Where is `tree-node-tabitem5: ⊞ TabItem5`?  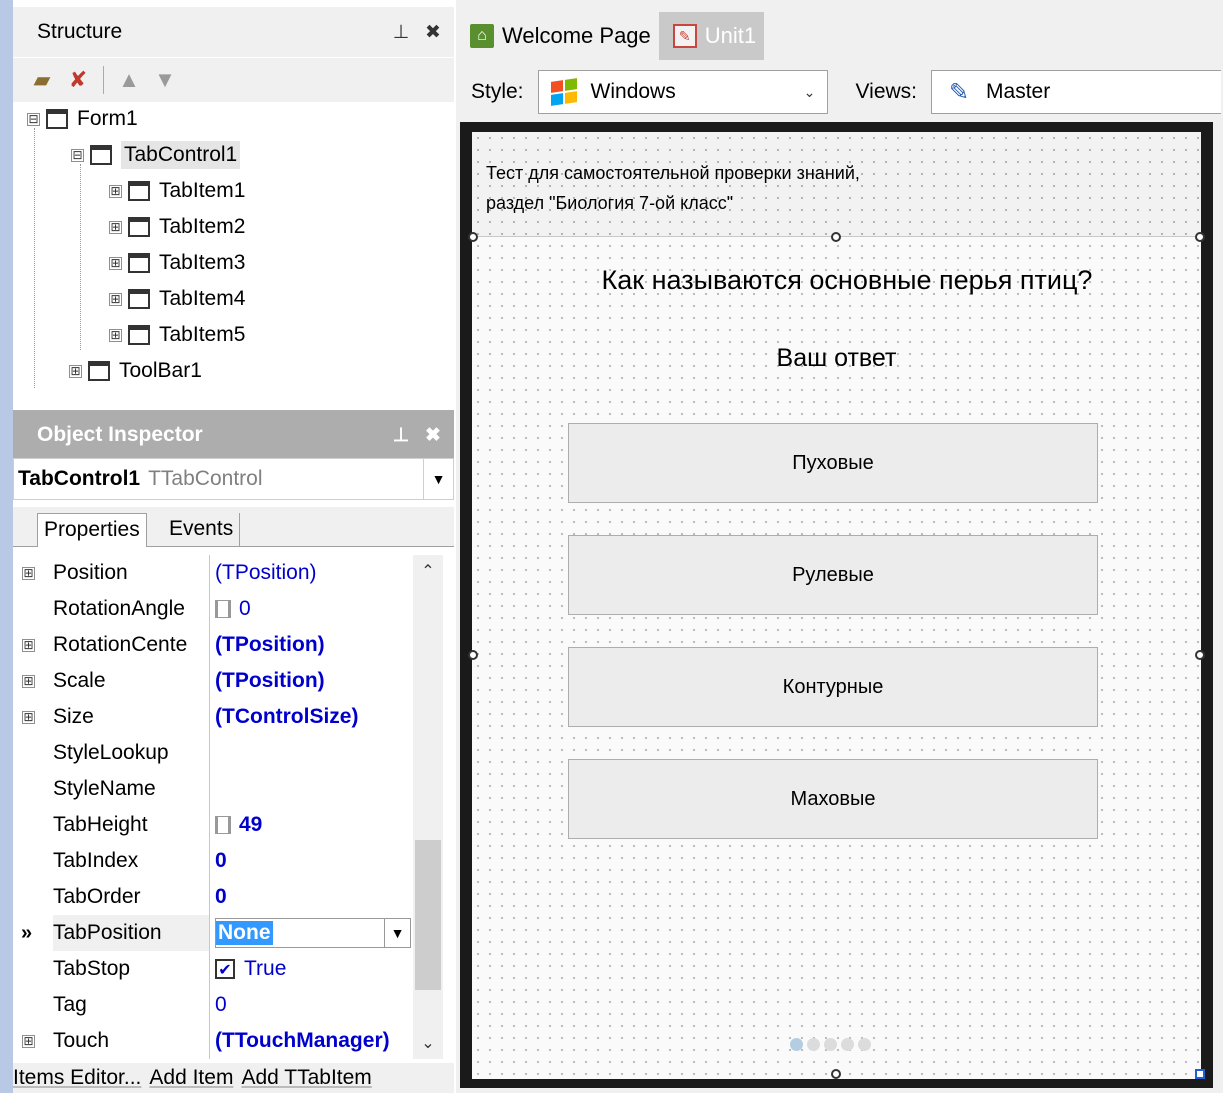 tree-node-tabitem5: ⊞ TabItem5 is located at coordinates (177, 335).